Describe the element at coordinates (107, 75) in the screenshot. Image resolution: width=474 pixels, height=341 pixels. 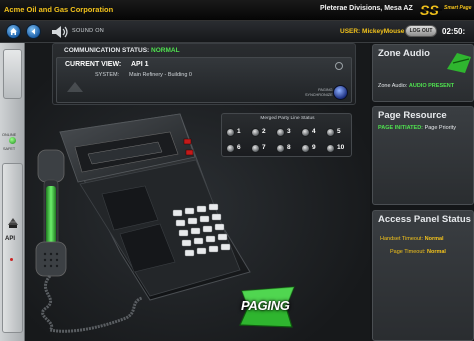
I see `system-label: SYSTEM:` at that location.